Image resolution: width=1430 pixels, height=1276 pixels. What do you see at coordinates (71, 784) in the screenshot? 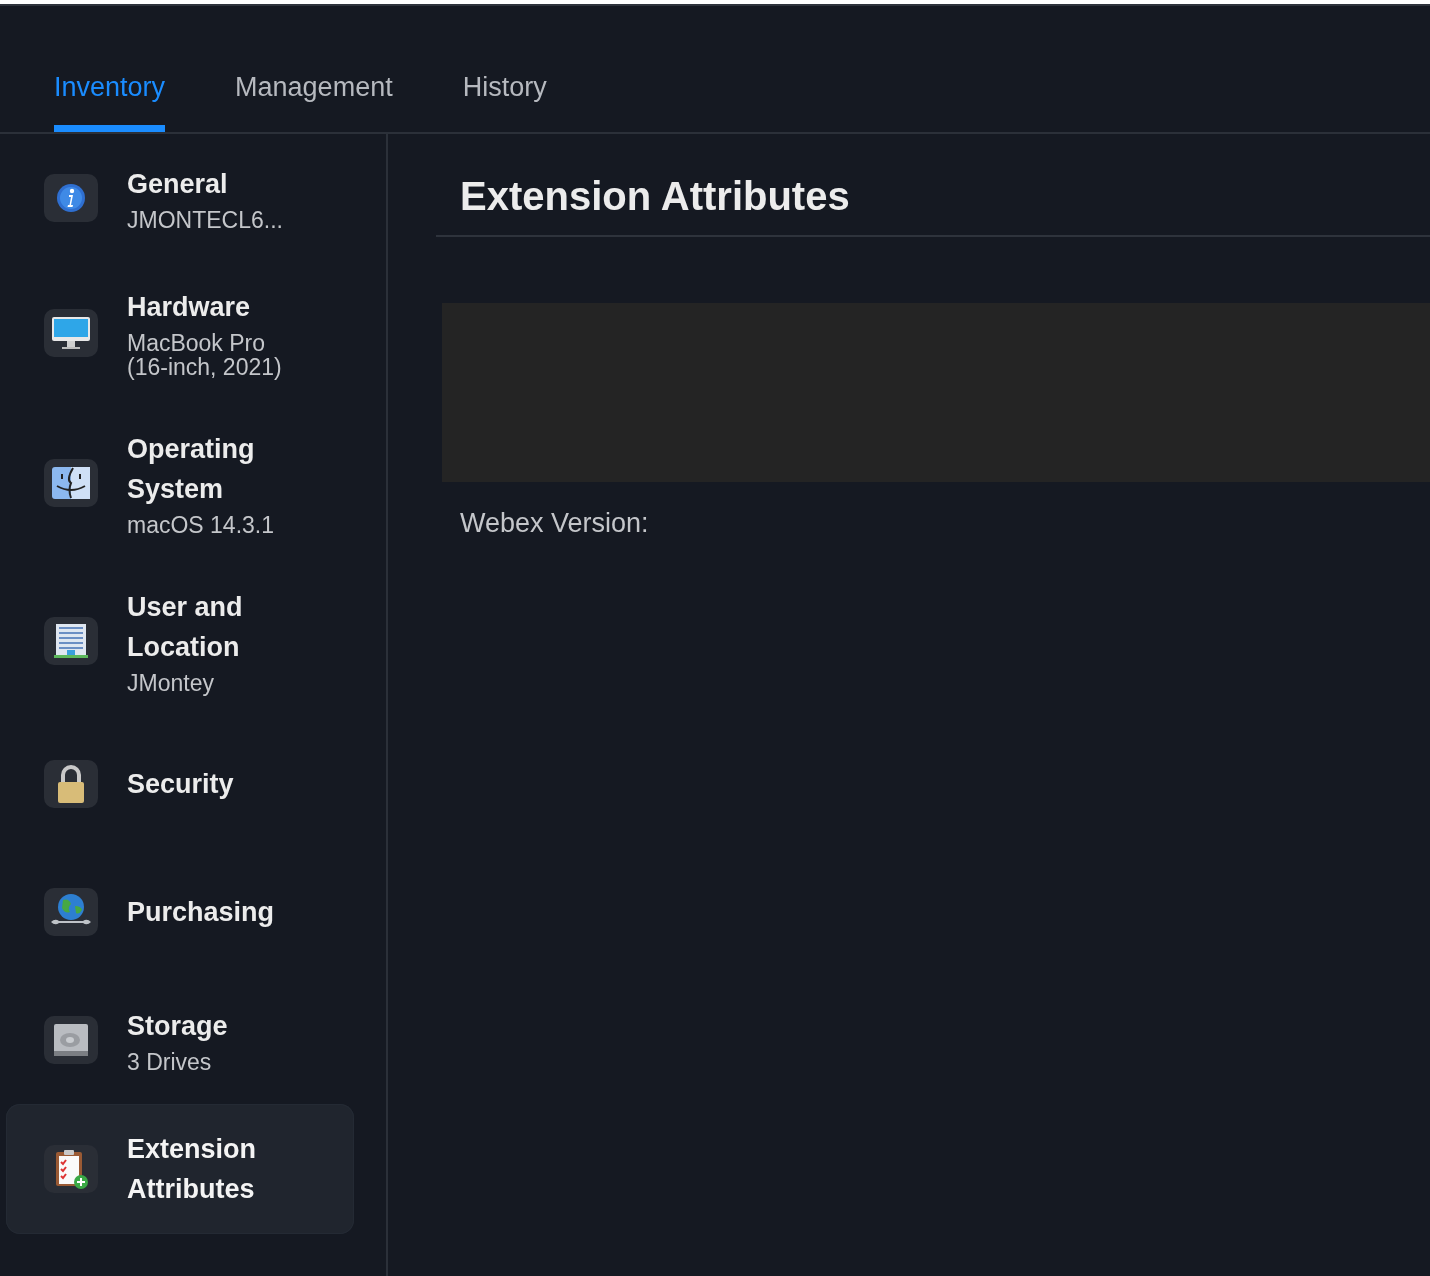
I see `padlock-icon` at bounding box center [71, 784].